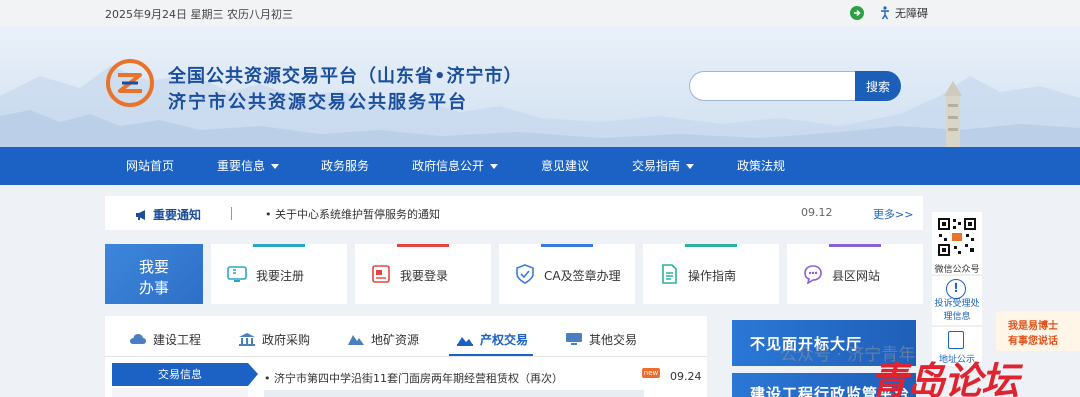  I want to click on watermark-logo: 青岛论坛, so click(944, 378).